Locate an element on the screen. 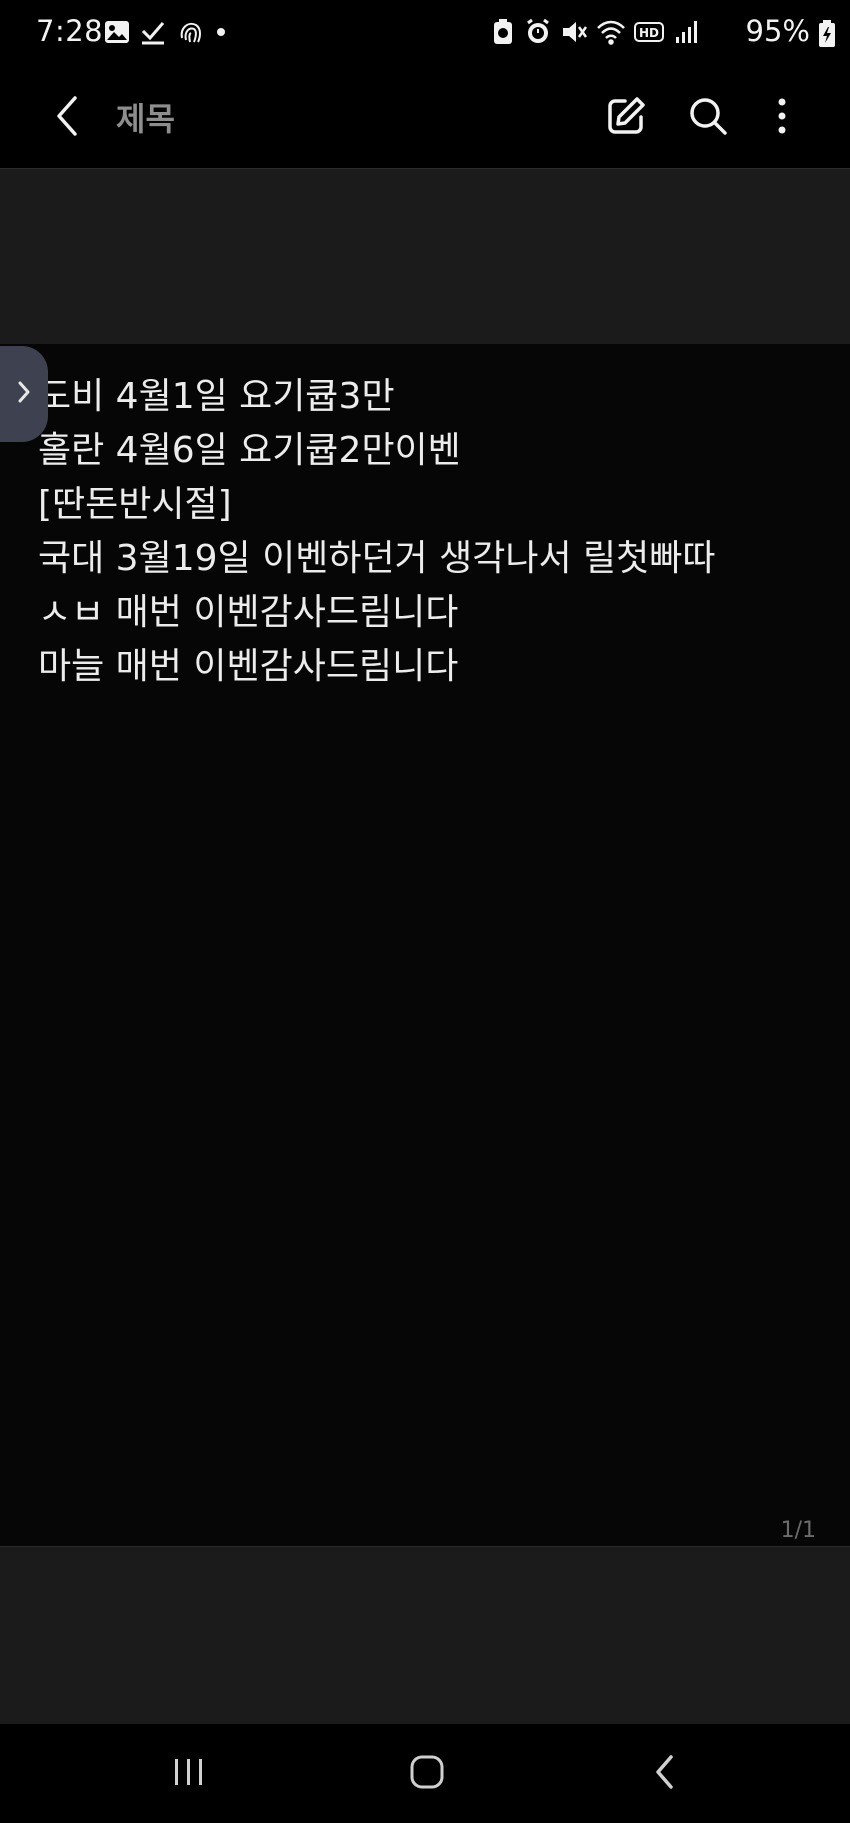  back-icon is located at coordinates (665, 1774).